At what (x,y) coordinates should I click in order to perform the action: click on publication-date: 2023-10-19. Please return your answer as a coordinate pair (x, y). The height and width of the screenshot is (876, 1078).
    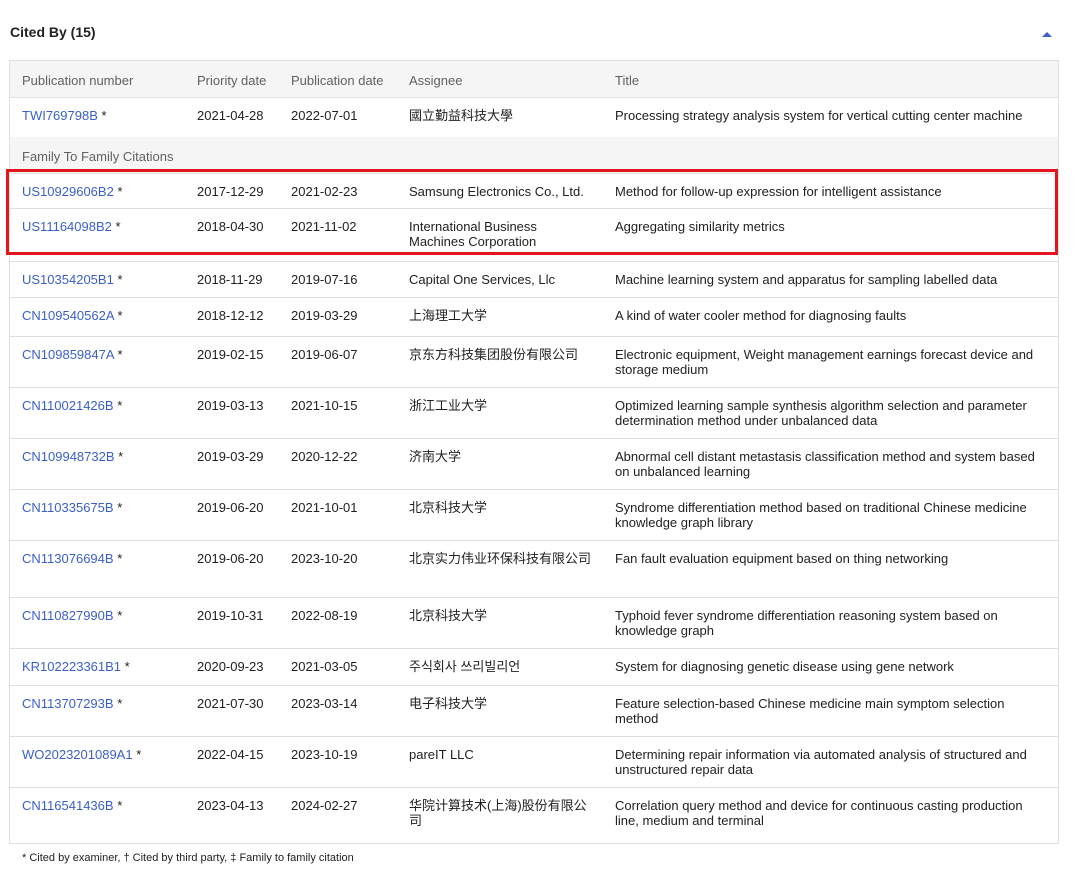
    Looking at the image, I should click on (324, 754).